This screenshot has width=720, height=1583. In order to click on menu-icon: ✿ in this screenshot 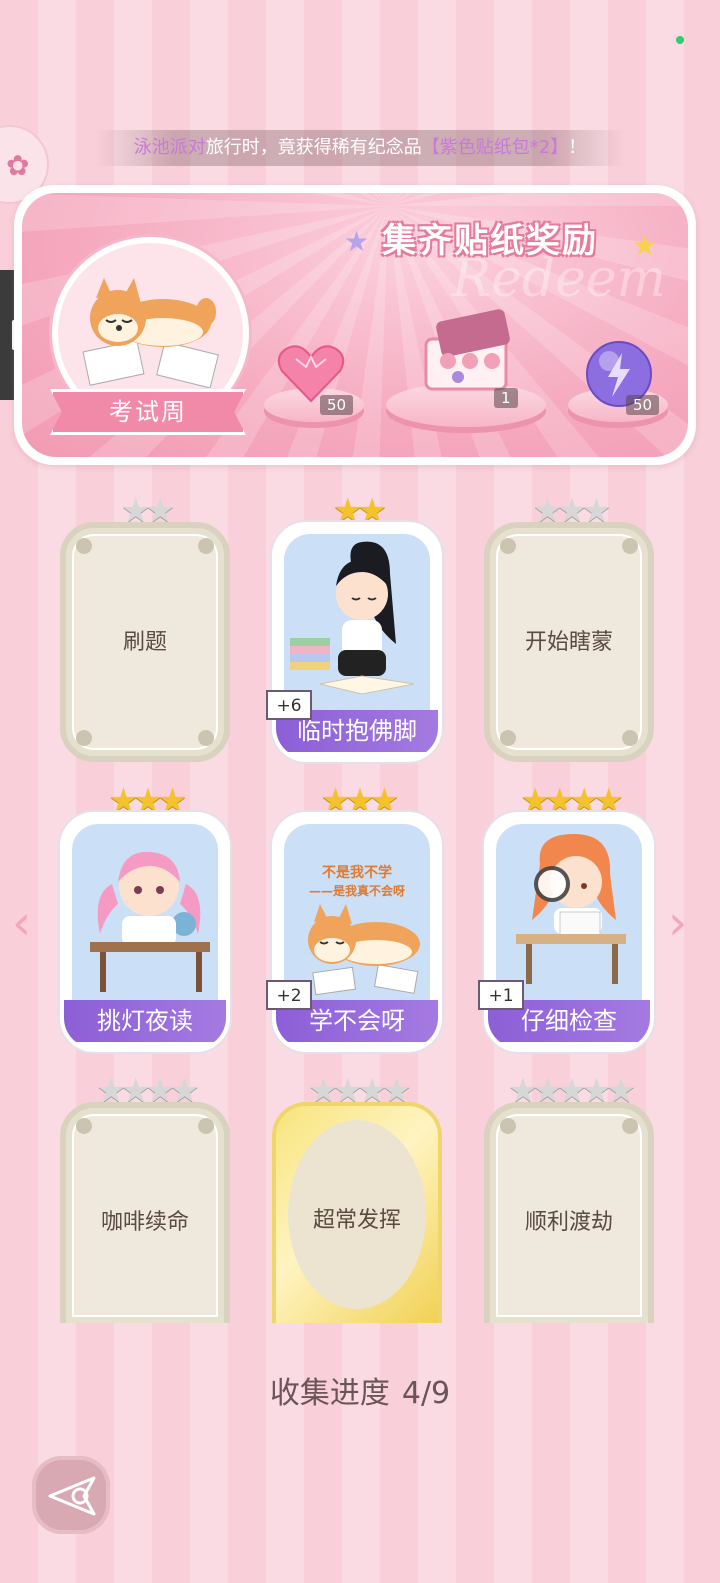, I will do `click(18, 165)`.